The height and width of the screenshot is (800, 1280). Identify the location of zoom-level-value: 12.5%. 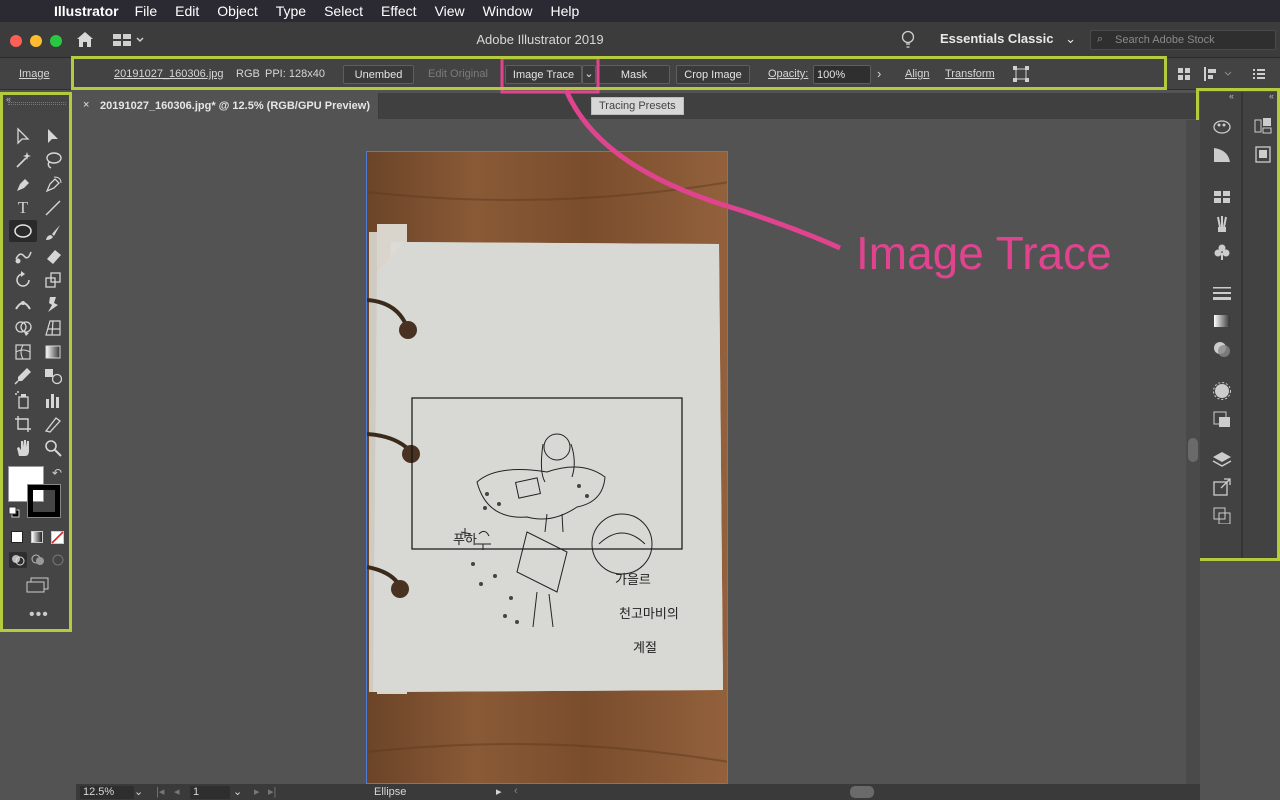
(99, 792).